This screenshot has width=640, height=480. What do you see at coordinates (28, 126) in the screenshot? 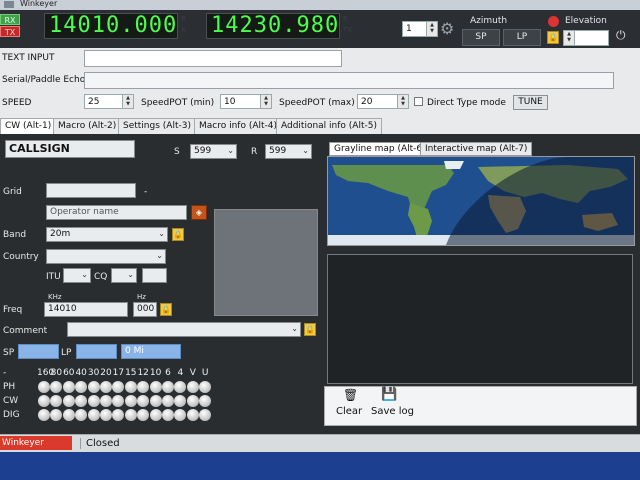
I see `tab-cw: CW (Alt-1)` at bounding box center [28, 126].